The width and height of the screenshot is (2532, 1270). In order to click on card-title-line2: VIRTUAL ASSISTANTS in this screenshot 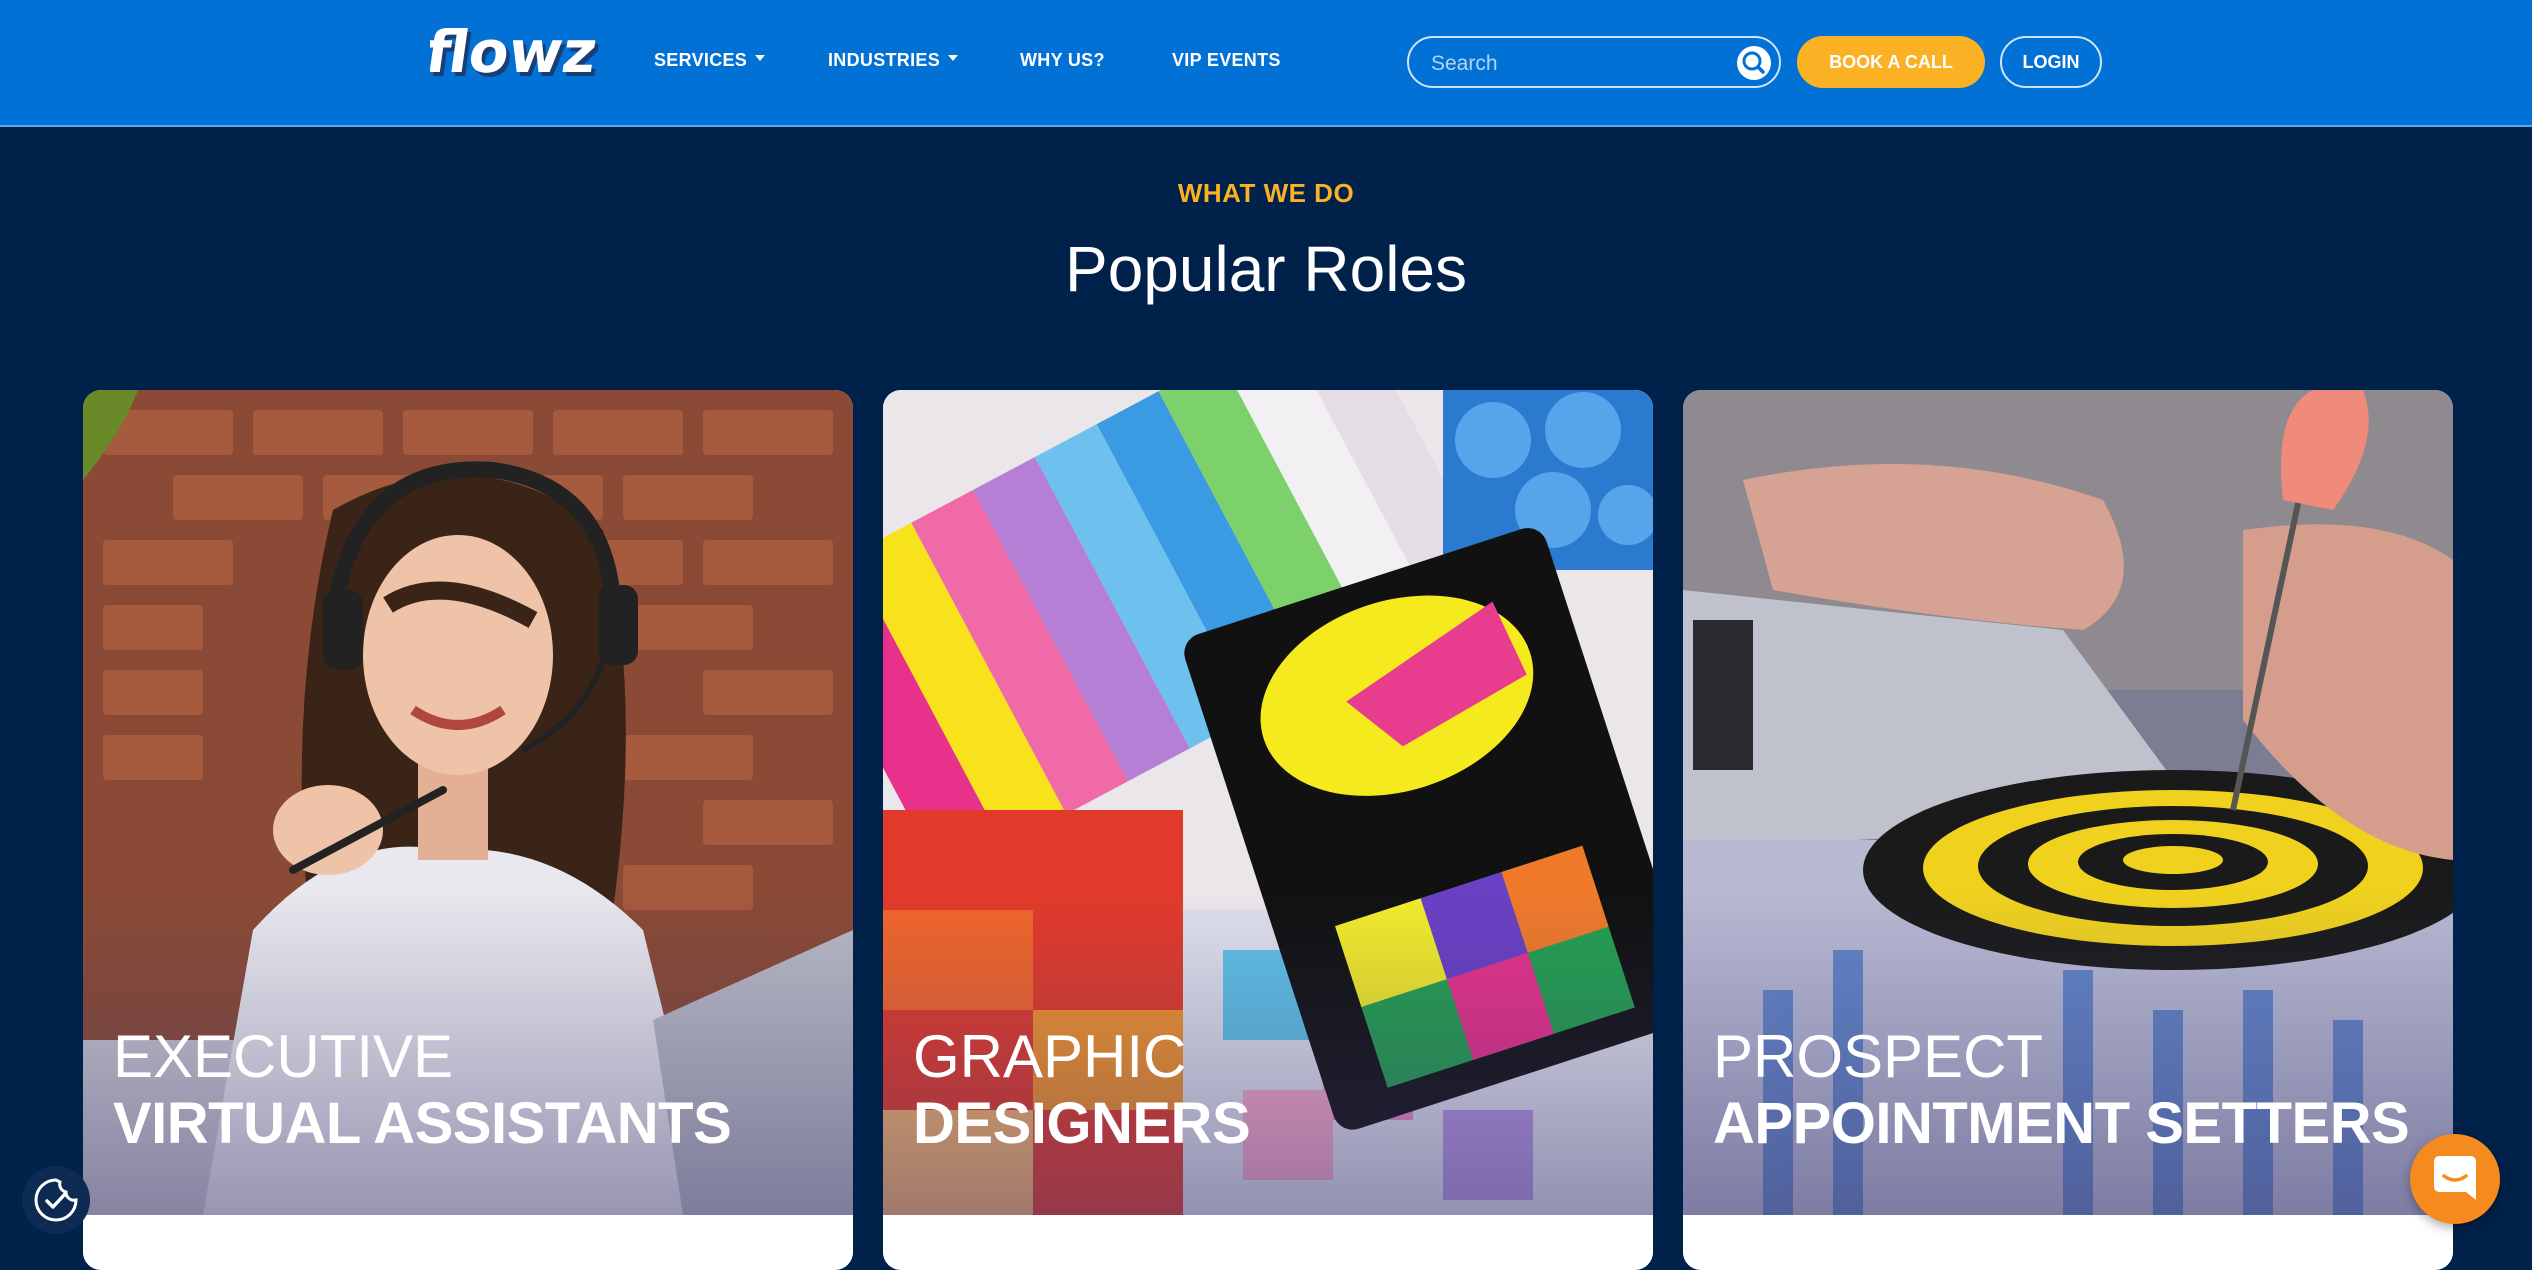, I will do `click(422, 1123)`.